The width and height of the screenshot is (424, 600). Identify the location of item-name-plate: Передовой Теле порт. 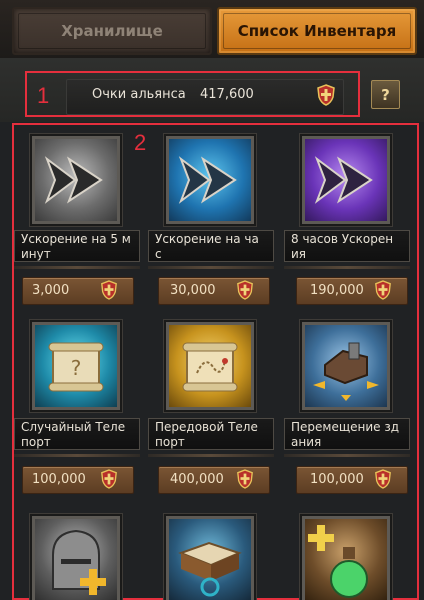
(211, 434).